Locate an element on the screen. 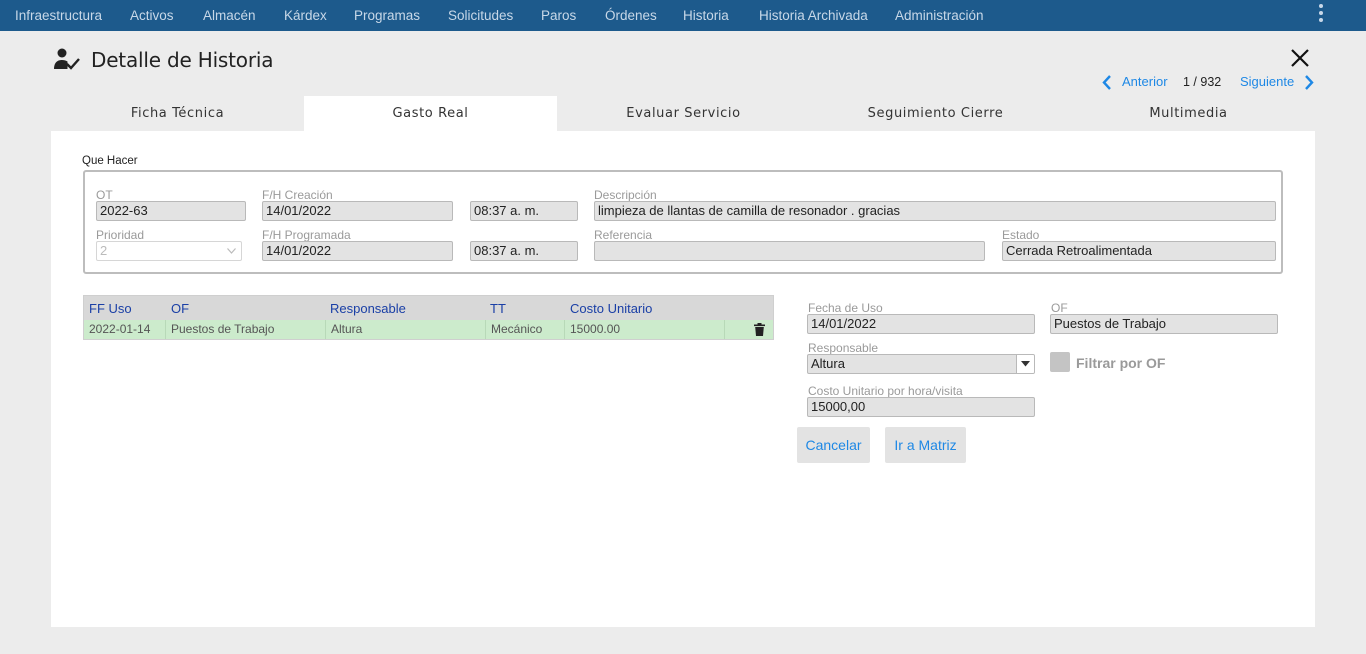 This screenshot has width=1366, height=654. filtrar-por-of-label: Filtrar por OF is located at coordinates (1121, 363).